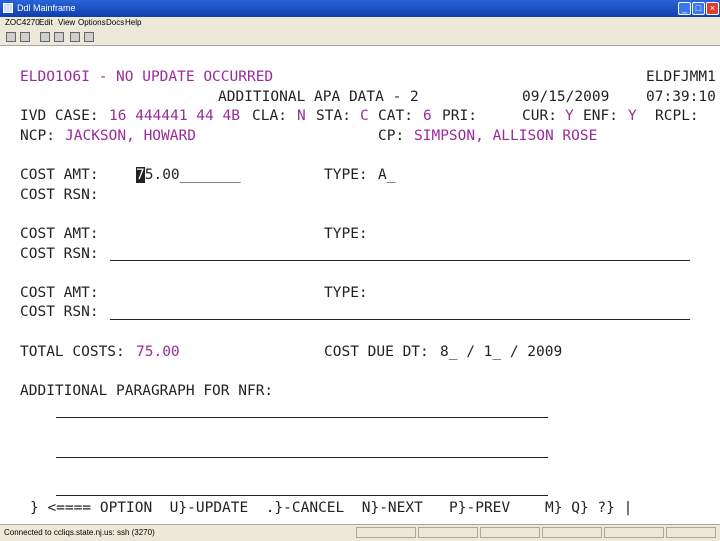 This screenshot has width=720, height=541. I want to click on ivd-case-value: 16 444441 44 4B, so click(174, 116).